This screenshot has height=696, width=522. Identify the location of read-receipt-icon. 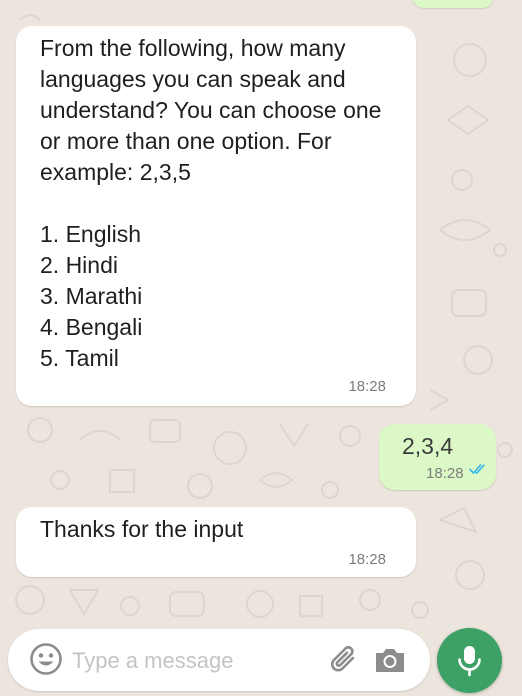
(479, 471).